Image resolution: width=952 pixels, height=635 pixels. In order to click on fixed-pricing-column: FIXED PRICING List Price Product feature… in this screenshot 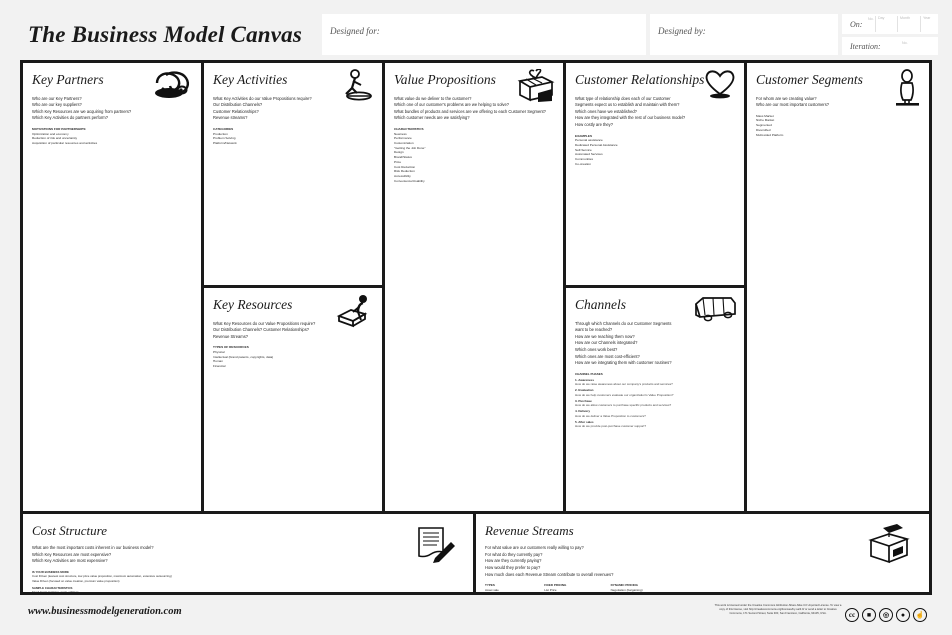, I will do `click(555, 587)`.